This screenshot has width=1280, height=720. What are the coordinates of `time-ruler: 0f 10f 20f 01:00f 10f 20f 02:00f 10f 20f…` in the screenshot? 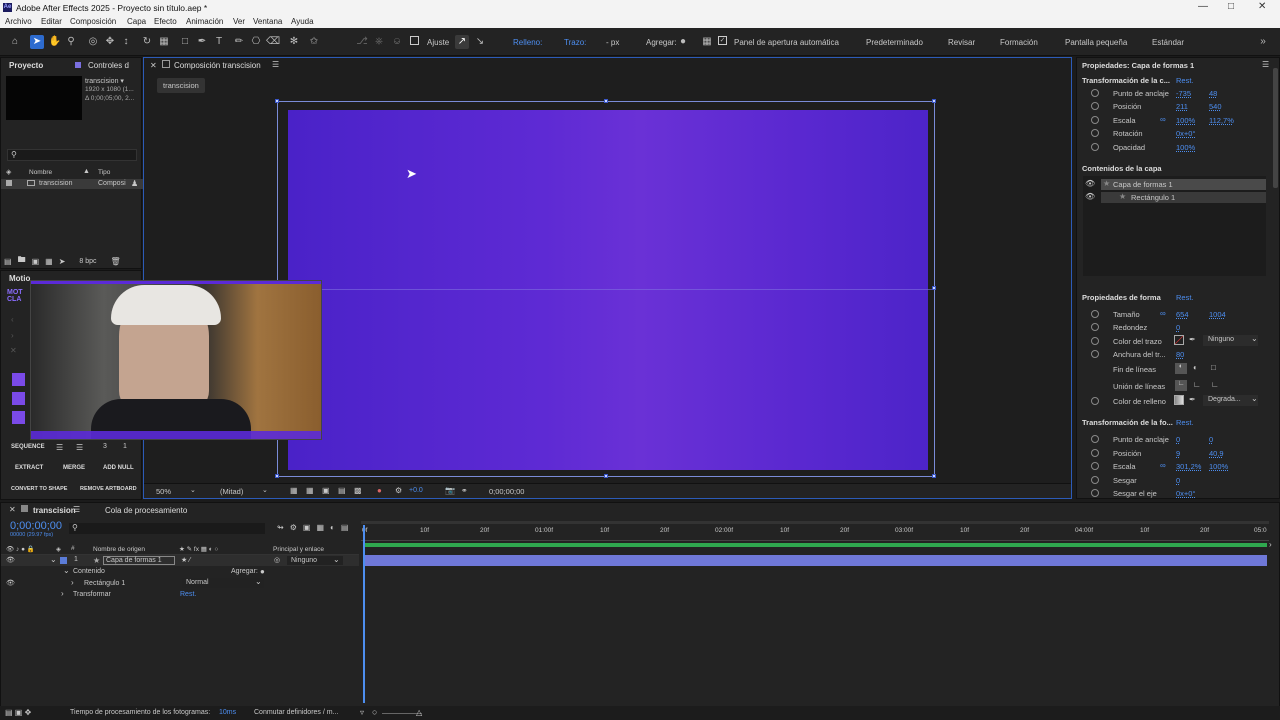 It's located at (815, 533).